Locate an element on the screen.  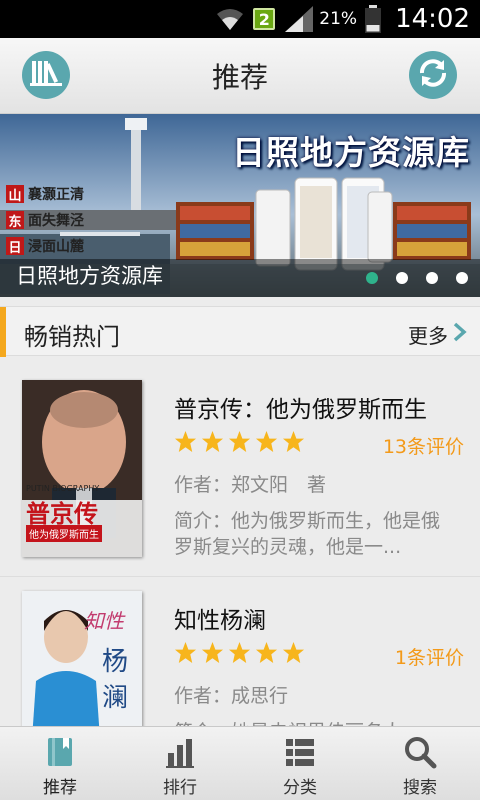
tab-recommend: 推荐 is located at coordinates (60, 763).